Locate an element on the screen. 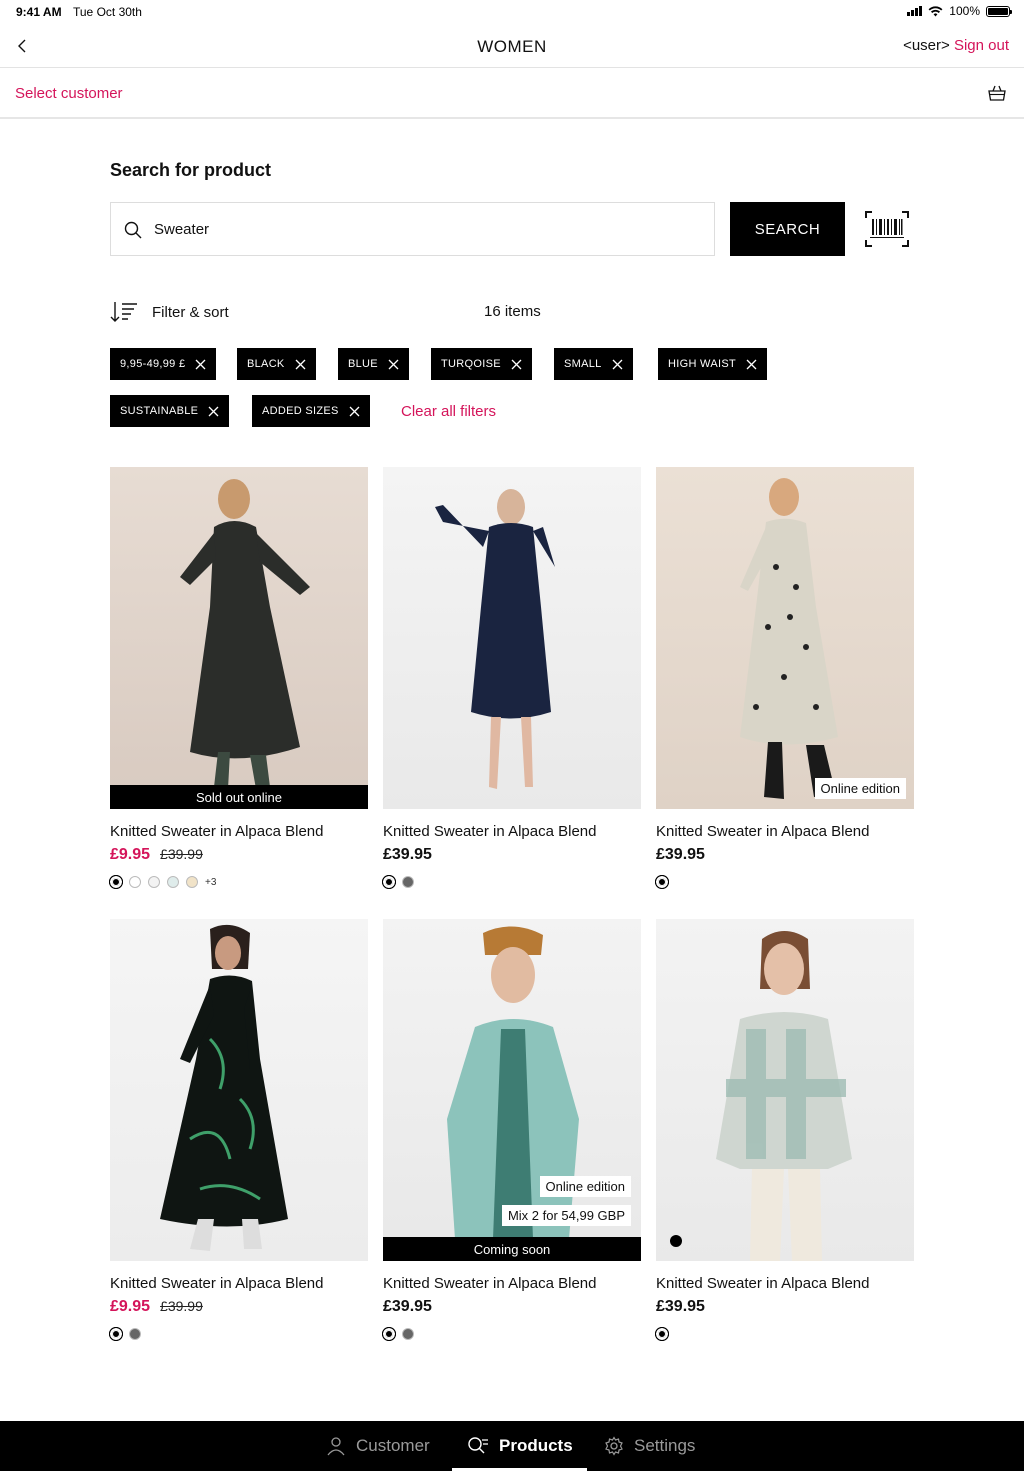  filter-chip-added-sizes: ADDED SIZES is located at coordinates (311, 411).